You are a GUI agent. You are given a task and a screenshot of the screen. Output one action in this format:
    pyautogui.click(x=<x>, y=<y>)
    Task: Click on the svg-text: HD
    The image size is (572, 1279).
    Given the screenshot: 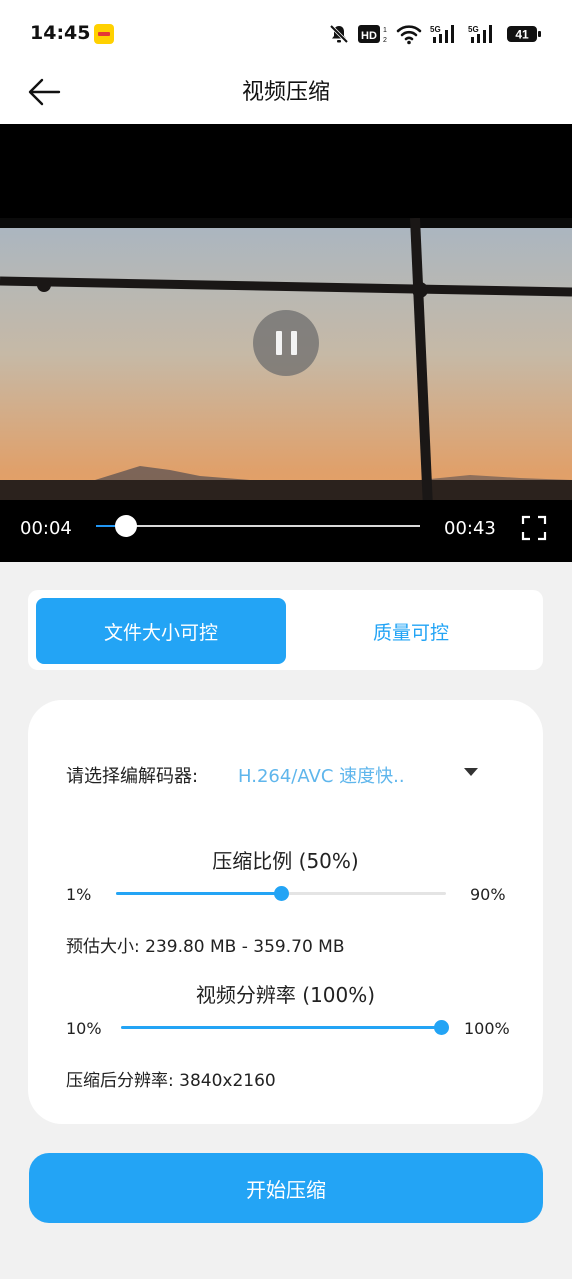 What is the action you would take?
    pyautogui.click(x=369, y=36)
    